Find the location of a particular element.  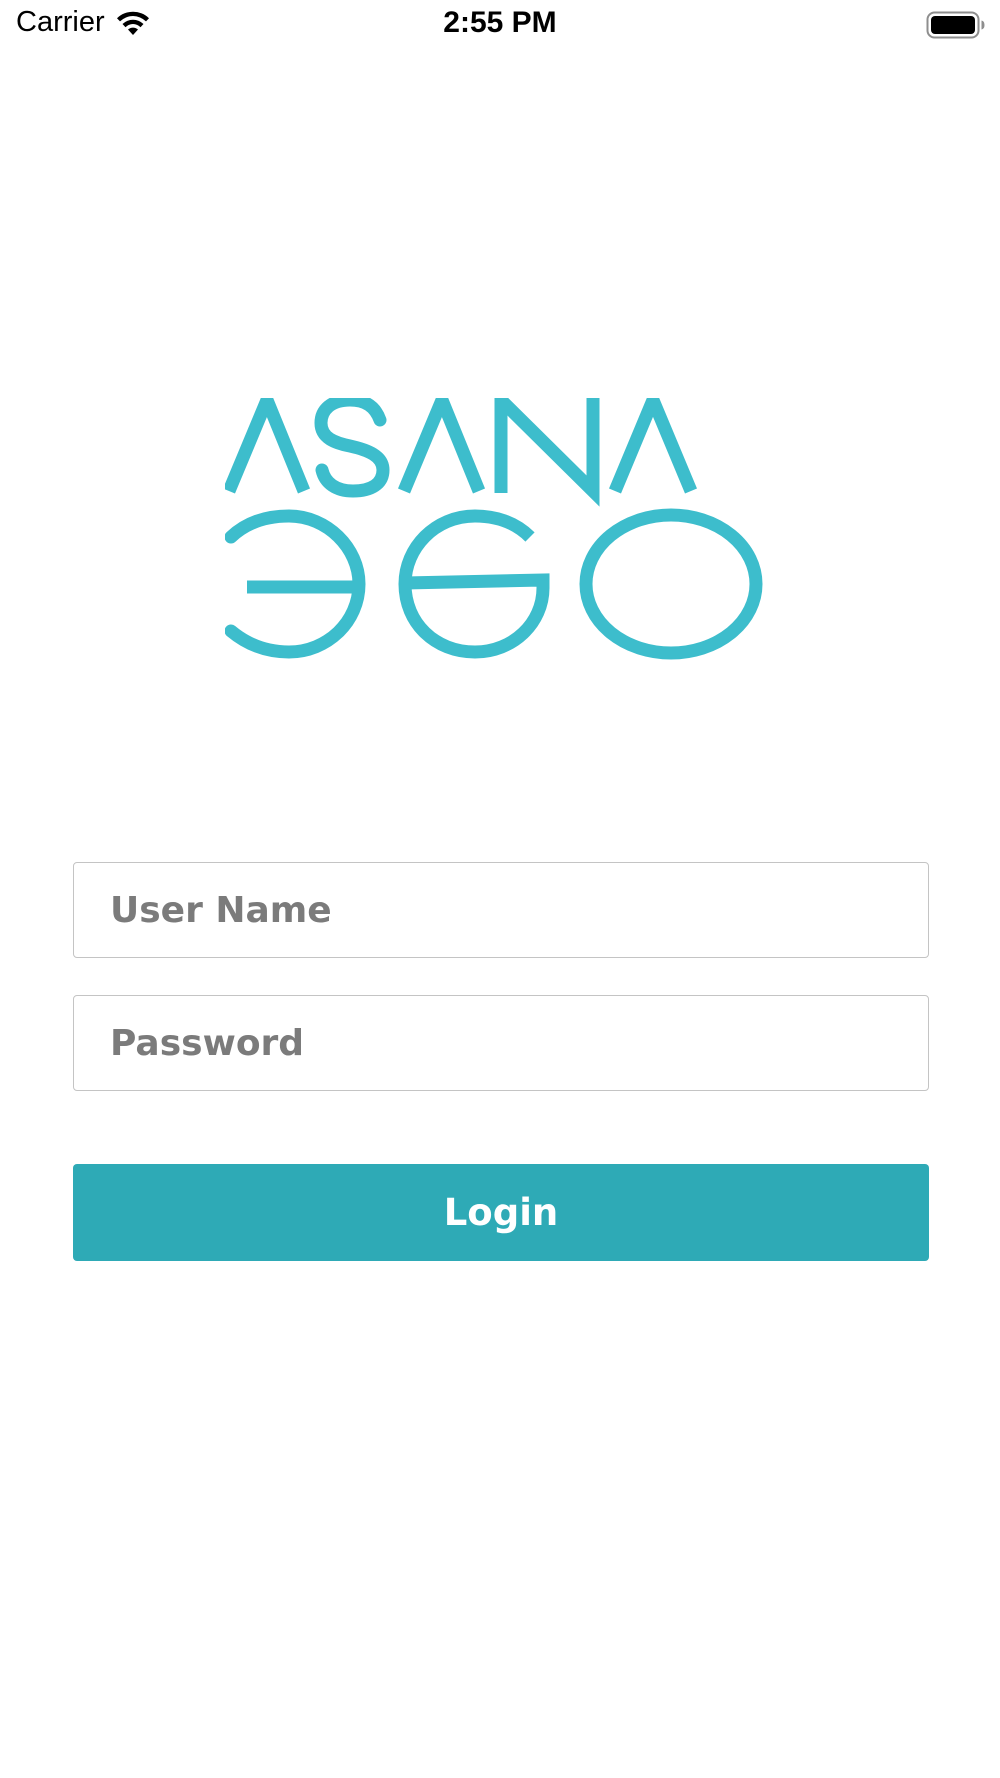

asana-360-logo is located at coordinates (494, 529).